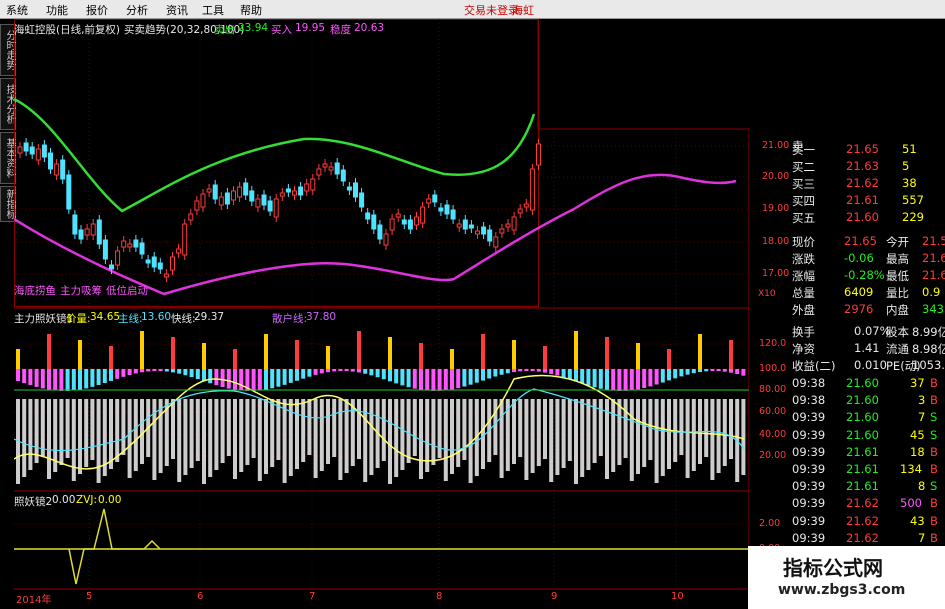  I want to click on stat2-value: 1.41, so click(867, 348).